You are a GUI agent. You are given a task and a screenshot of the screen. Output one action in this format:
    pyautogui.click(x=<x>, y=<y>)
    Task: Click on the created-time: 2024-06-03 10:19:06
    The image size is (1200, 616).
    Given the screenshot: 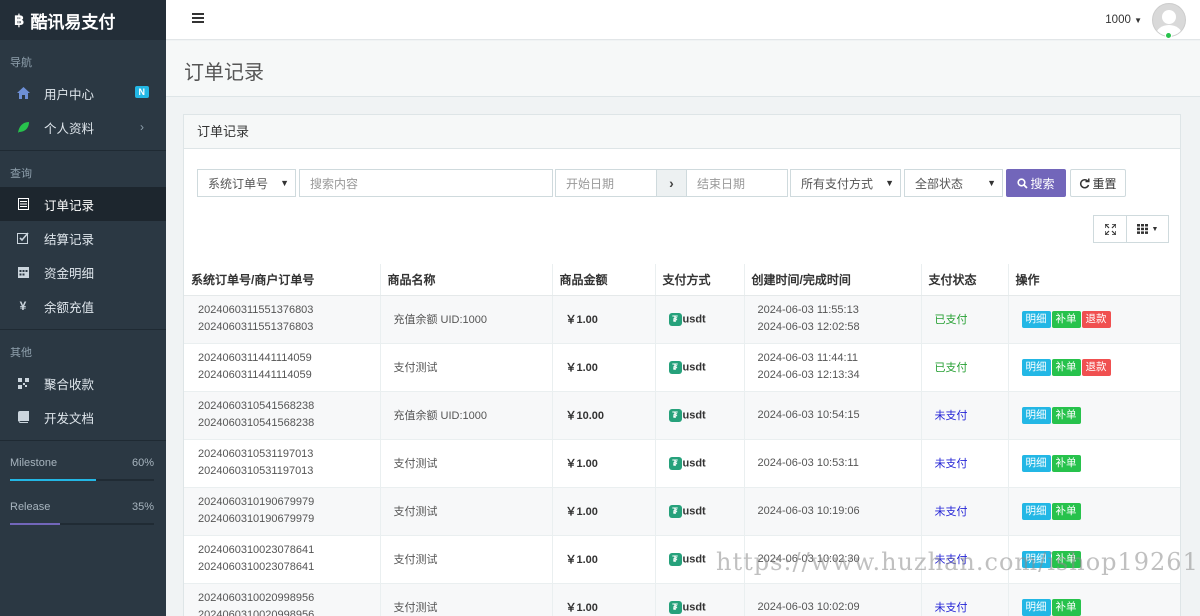 What is the action you would take?
    pyautogui.click(x=808, y=510)
    